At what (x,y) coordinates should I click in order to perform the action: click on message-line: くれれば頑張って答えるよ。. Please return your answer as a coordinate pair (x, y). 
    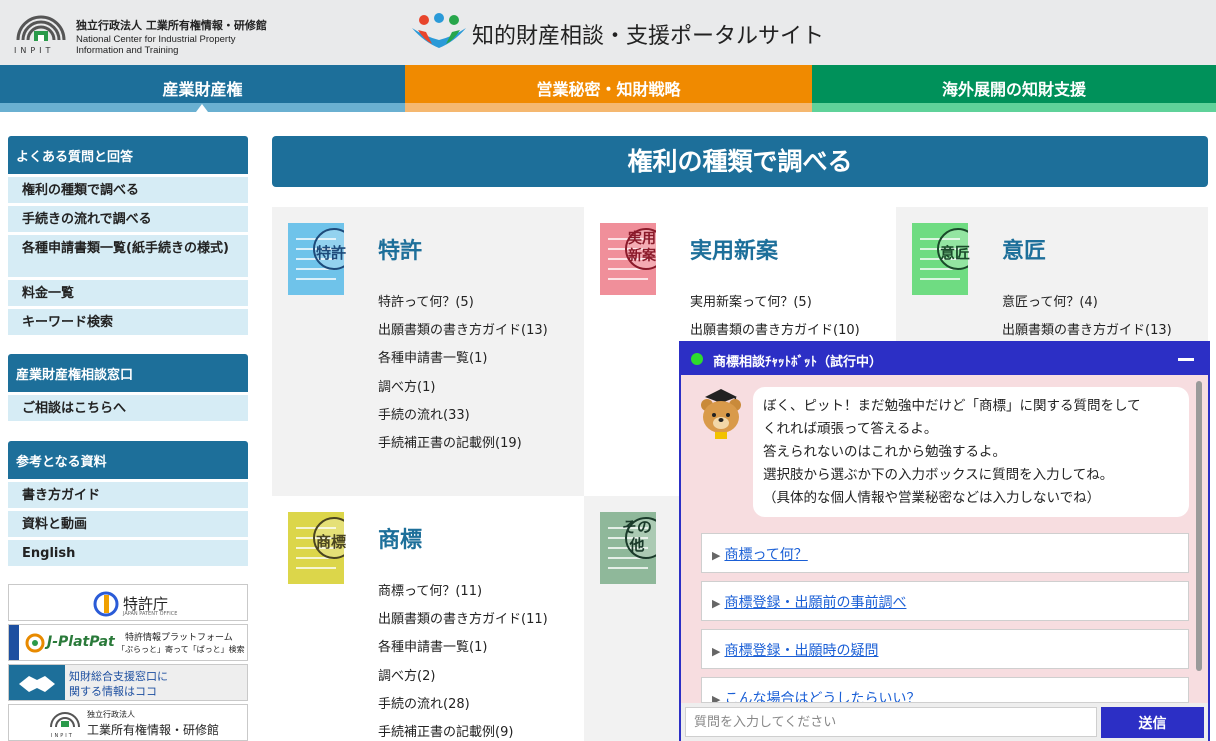
    Looking at the image, I should click on (850, 429).